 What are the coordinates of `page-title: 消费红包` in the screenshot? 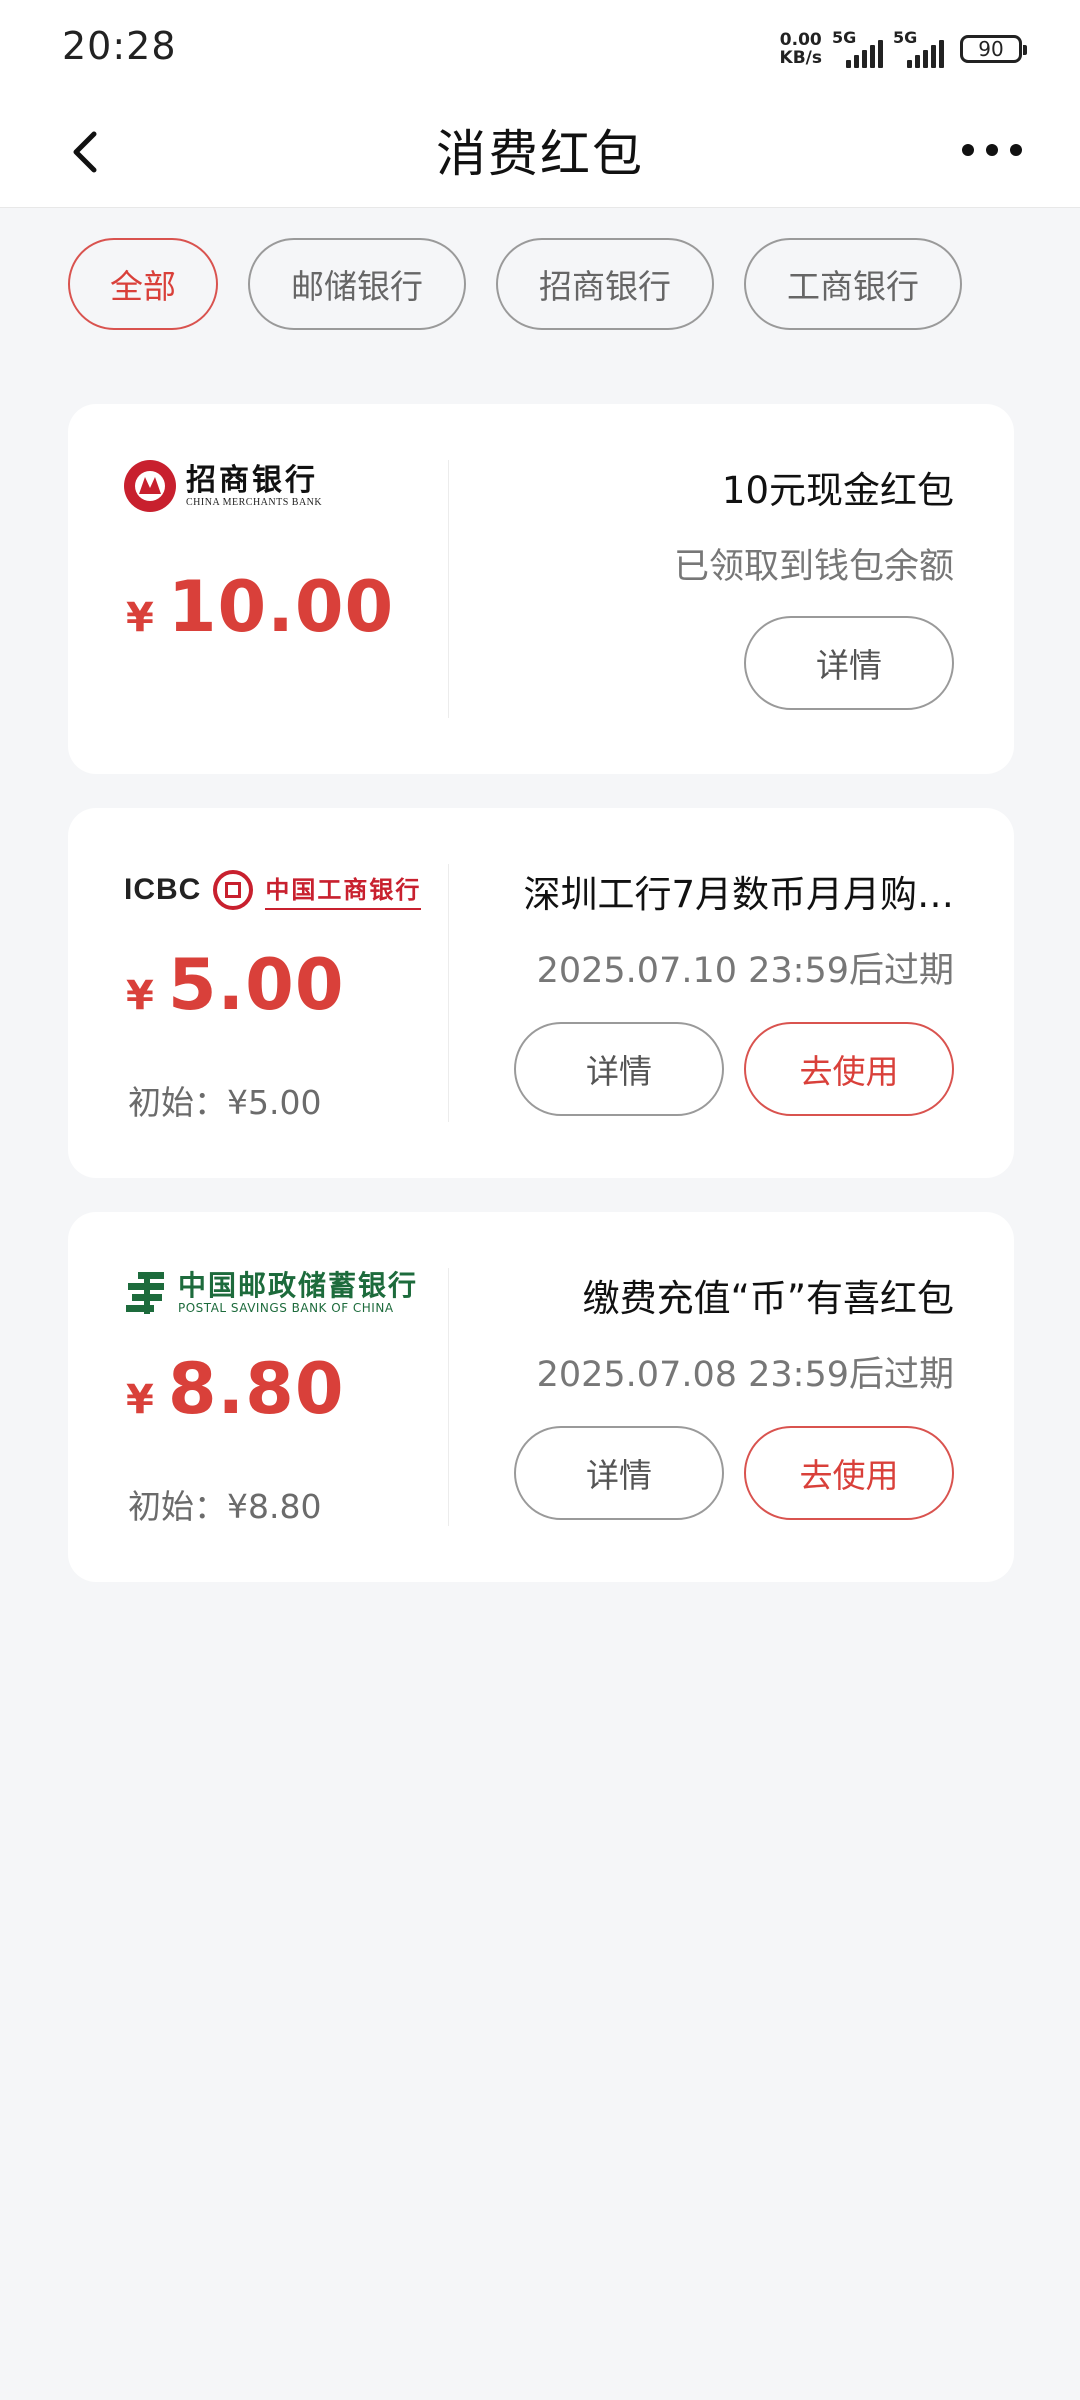 It's located at (540, 154).